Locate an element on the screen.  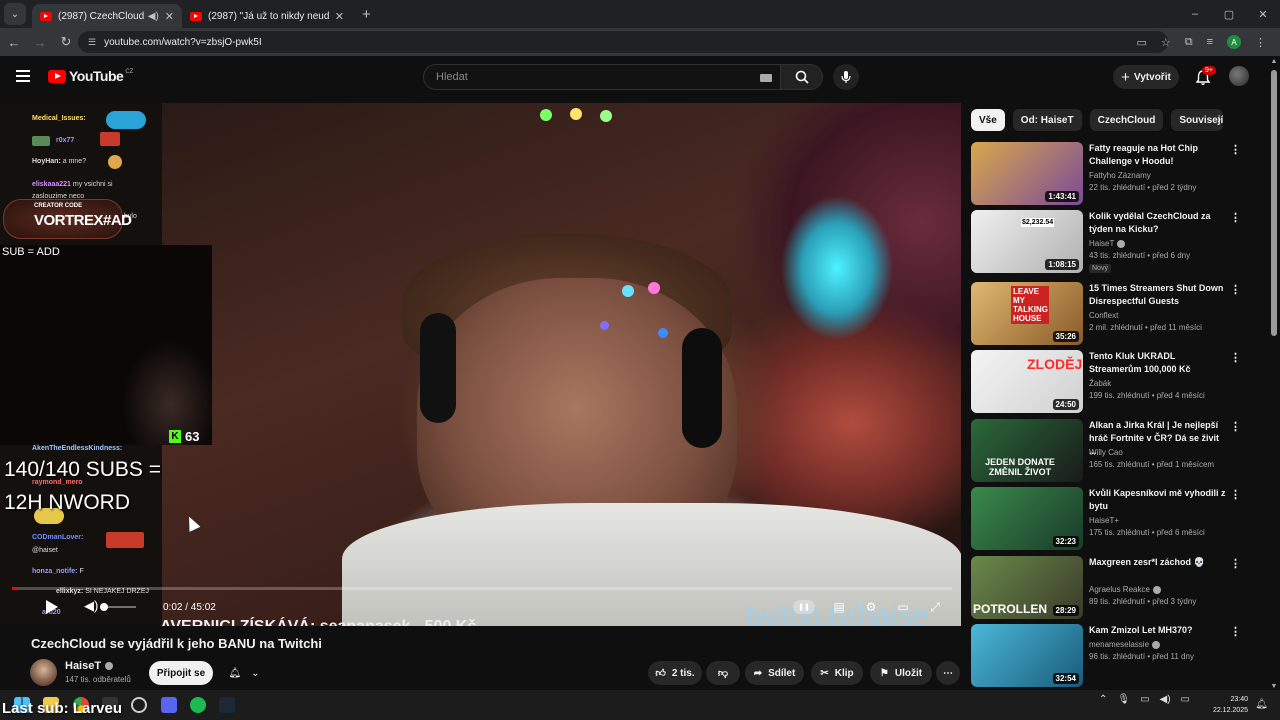
chip-from-channel: Od: HaiseT is located at coordinates (1047, 120).